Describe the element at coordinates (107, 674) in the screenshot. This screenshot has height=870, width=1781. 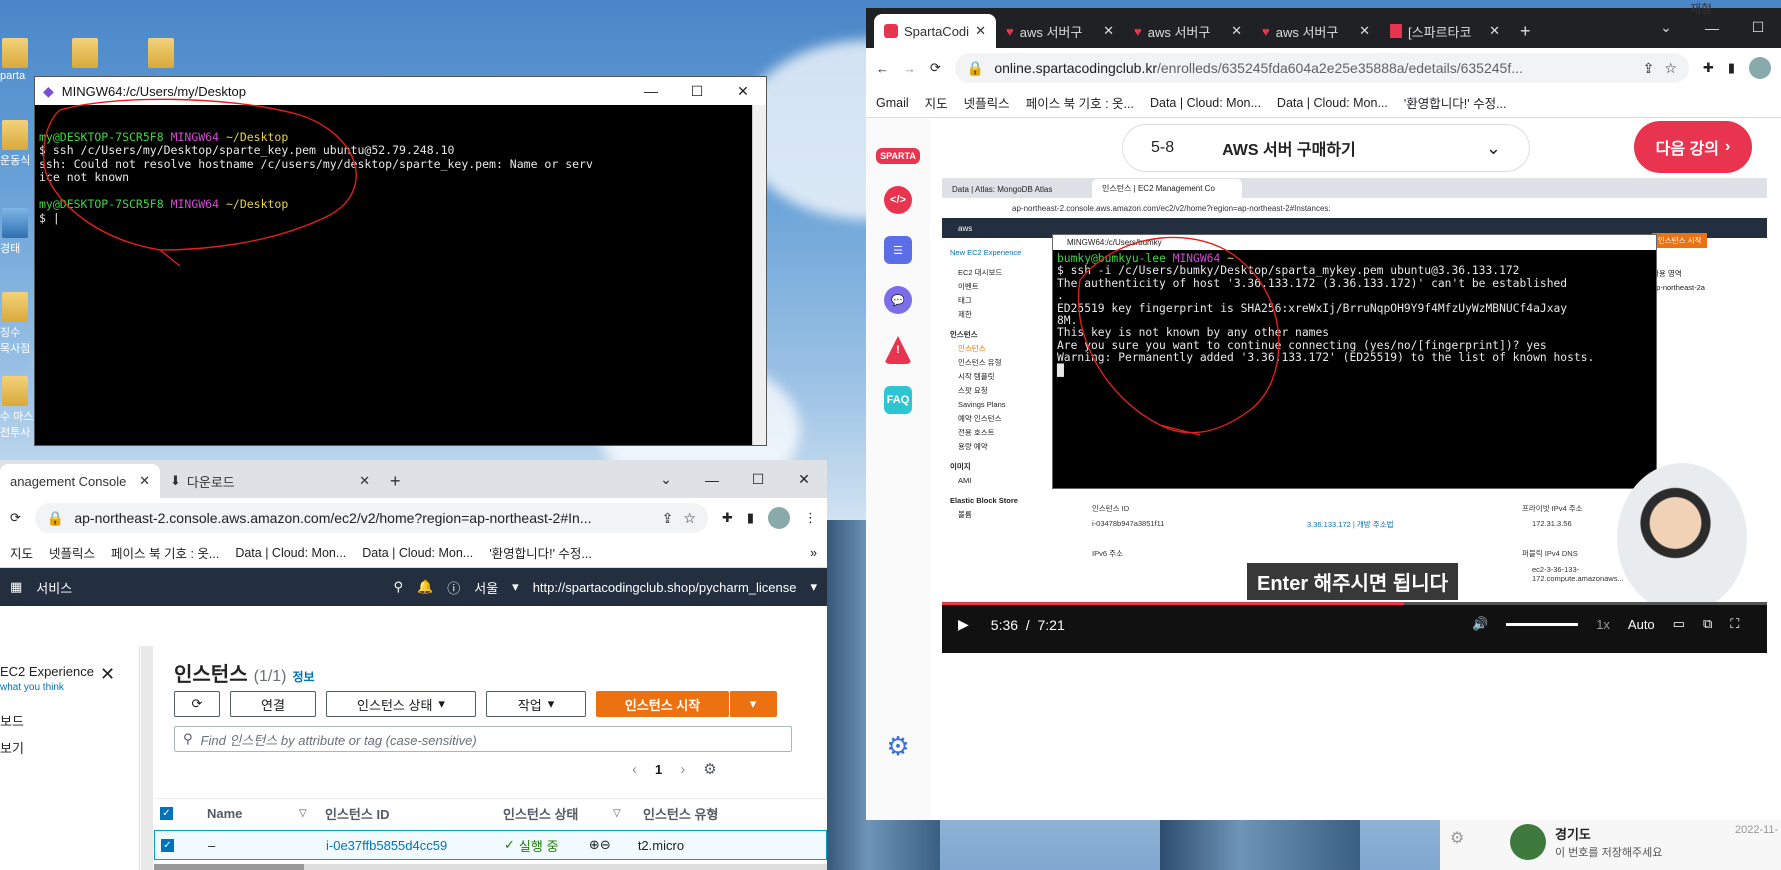
I see `close-icon: ✕` at that location.